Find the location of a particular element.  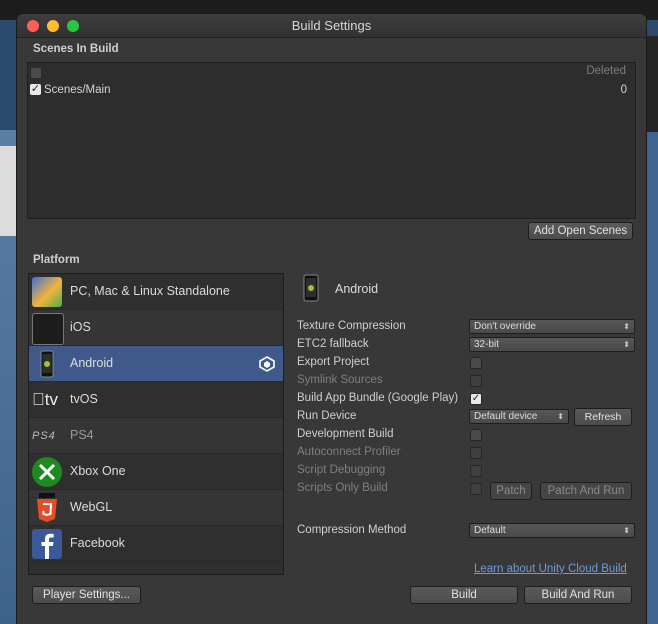

facebook-icon is located at coordinates (47, 544).